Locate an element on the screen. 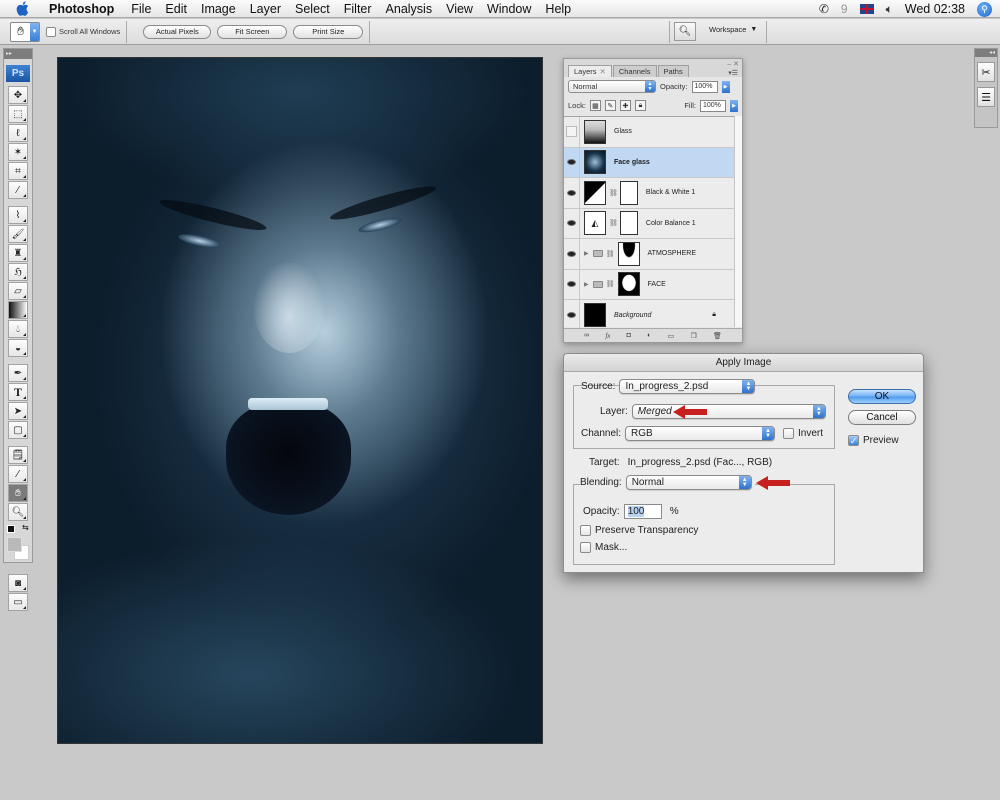 The width and height of the screenshot is (1000, 800). notes-tool-icon: 🗒︎ is located at coordinates (18, 455).